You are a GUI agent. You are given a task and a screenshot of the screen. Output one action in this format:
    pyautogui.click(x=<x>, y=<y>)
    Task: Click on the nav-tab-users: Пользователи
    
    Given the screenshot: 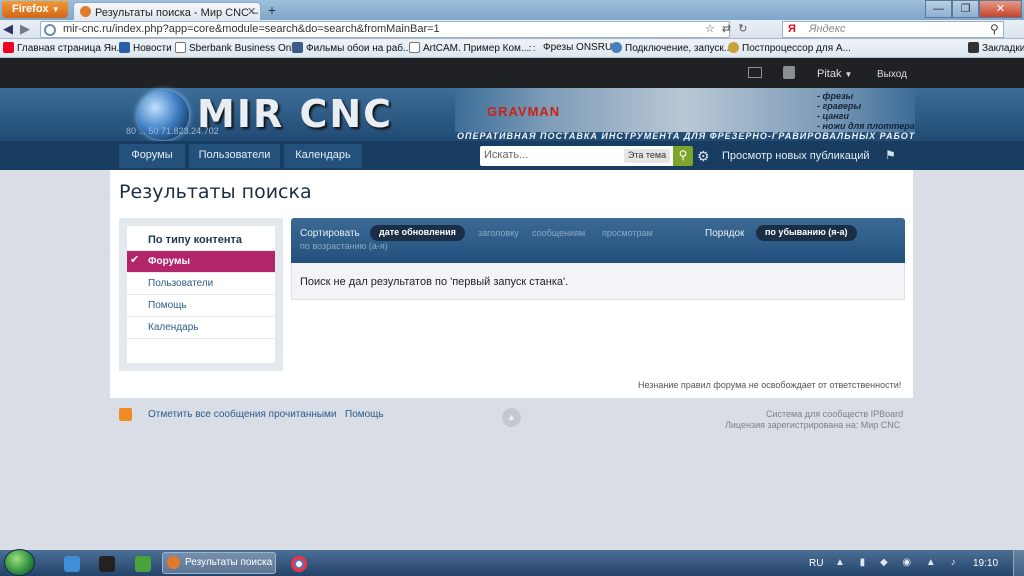 What is the action you would take?
    pyautogui.click(x=234, y=156)
    